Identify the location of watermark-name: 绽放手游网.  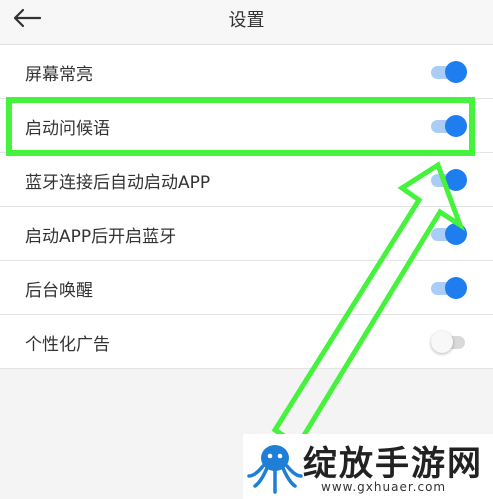
(393, 464).